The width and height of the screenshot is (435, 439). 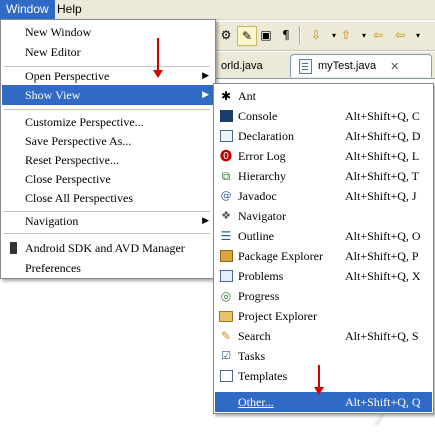 What do you see at coordinates (316, 35) in the screenshot?
I see `next-annotation-icon: ⇩` at bounding box center [316, 35].